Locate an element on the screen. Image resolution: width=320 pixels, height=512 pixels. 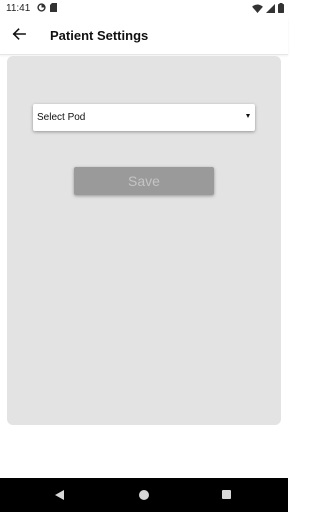
data-saver-icon is located at coordinates (41, 9).